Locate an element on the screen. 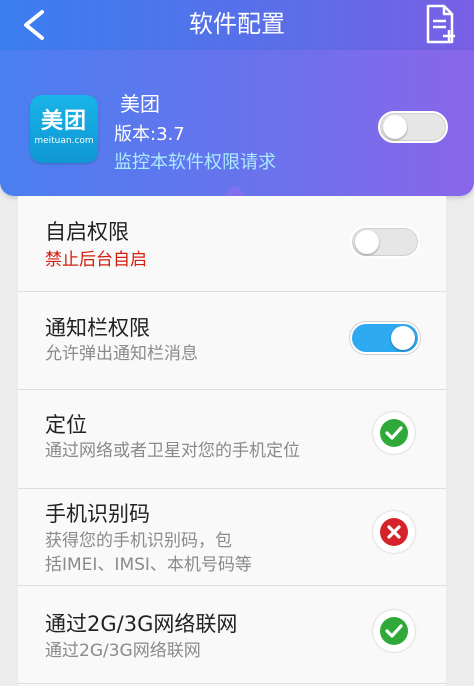  x-circle-icon is located at coordinates (394, 532).